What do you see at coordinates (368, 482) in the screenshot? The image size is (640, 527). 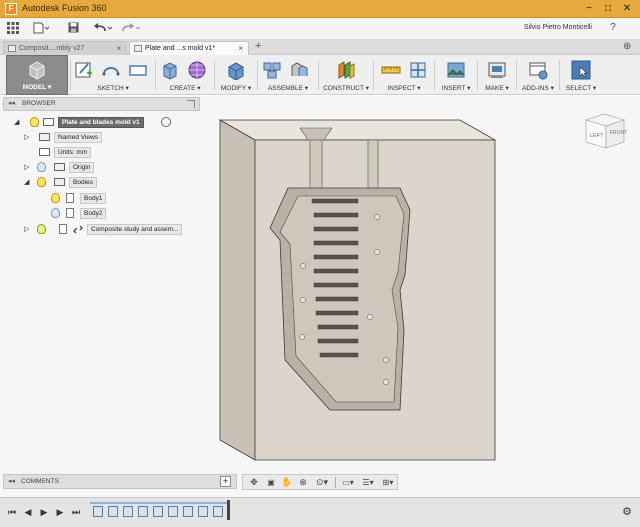 I see `grid-snaps-icon: ☰▾` at bounding box center [368, 482].